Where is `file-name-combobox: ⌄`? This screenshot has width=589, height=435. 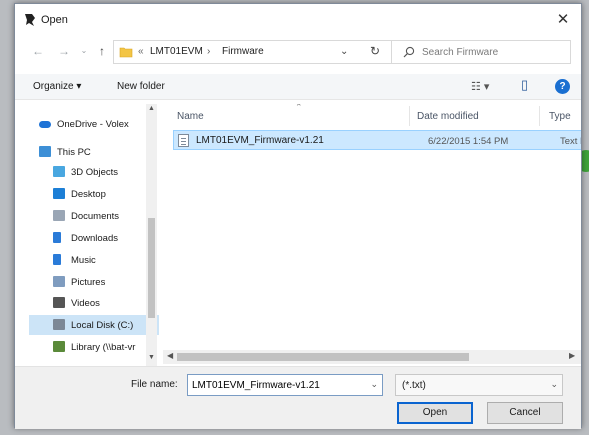
file-name-combobox: ⌄ is located at coordinates (285, 385).